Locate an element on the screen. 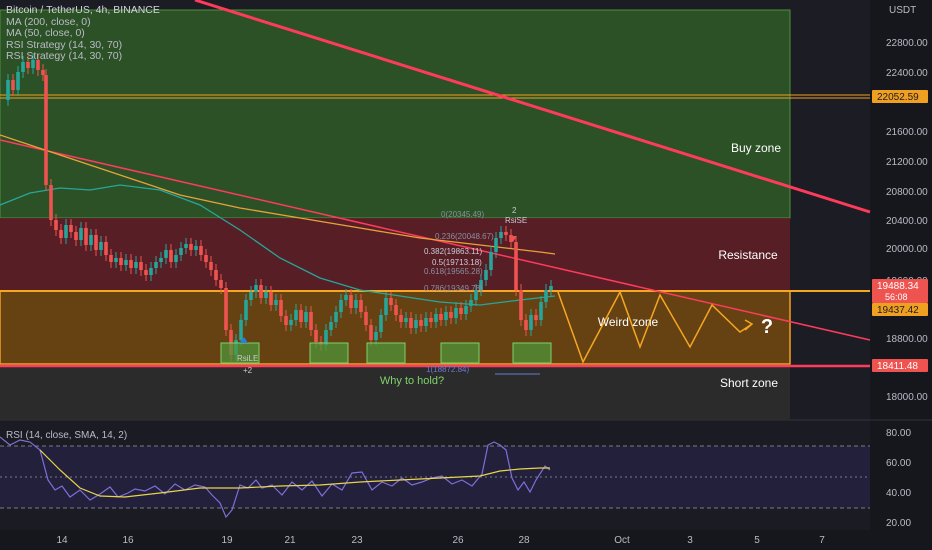  legend-rsi-strategy-2: RSI Strategy (14, 30, 70) is located at coordinates (83, 56).